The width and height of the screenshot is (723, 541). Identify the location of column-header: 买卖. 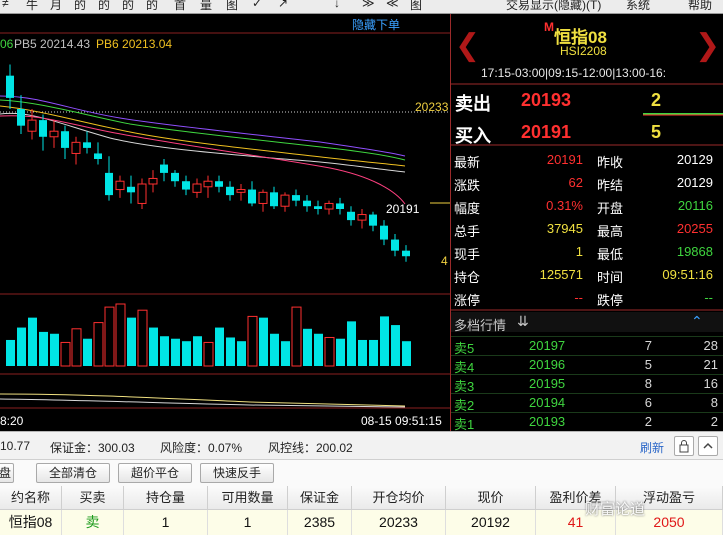
(93, 498).